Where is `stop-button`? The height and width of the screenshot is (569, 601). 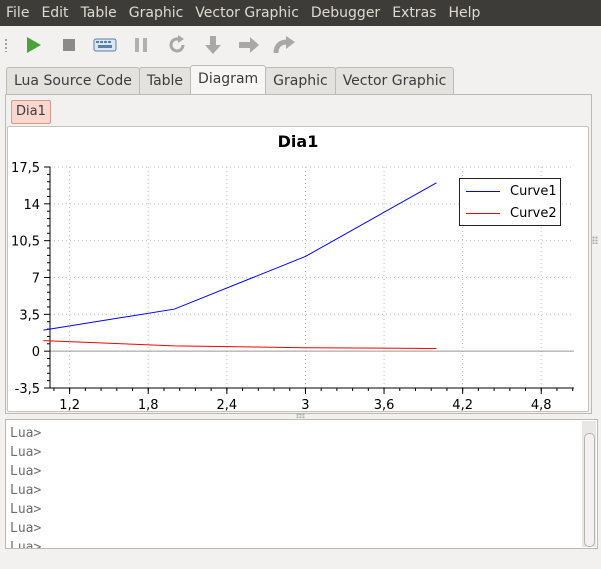 stop-button is located at coordinates (69, 45).